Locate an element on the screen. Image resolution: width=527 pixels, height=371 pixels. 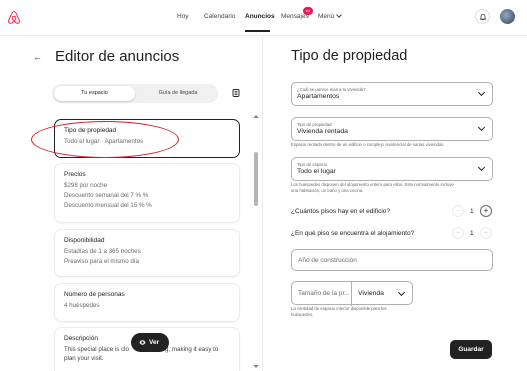
eye-icon is located at coordinates (142, 342).